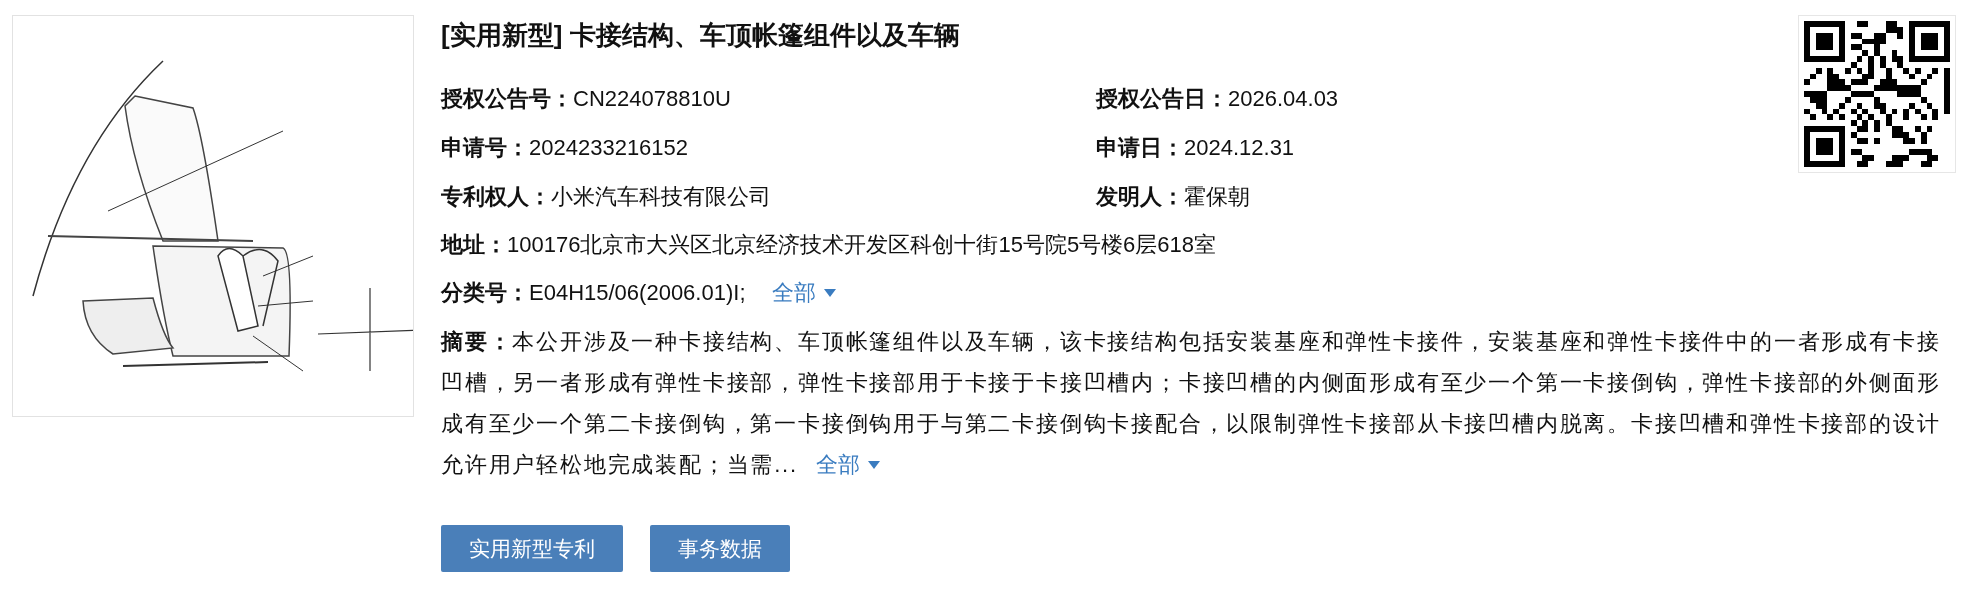 This screenshot has height=590, width=1964. I want to click on field-label: 专利权人：, so click(496, 197).